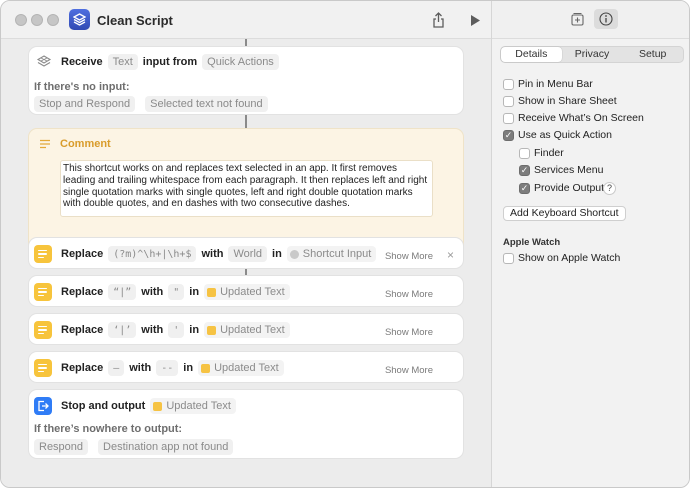 Image resolution: width=690 pixels, height=488 pixels. Describe the element at coordinates (53, 20) in the screenshot. I see `zoom-window-button` at that location.